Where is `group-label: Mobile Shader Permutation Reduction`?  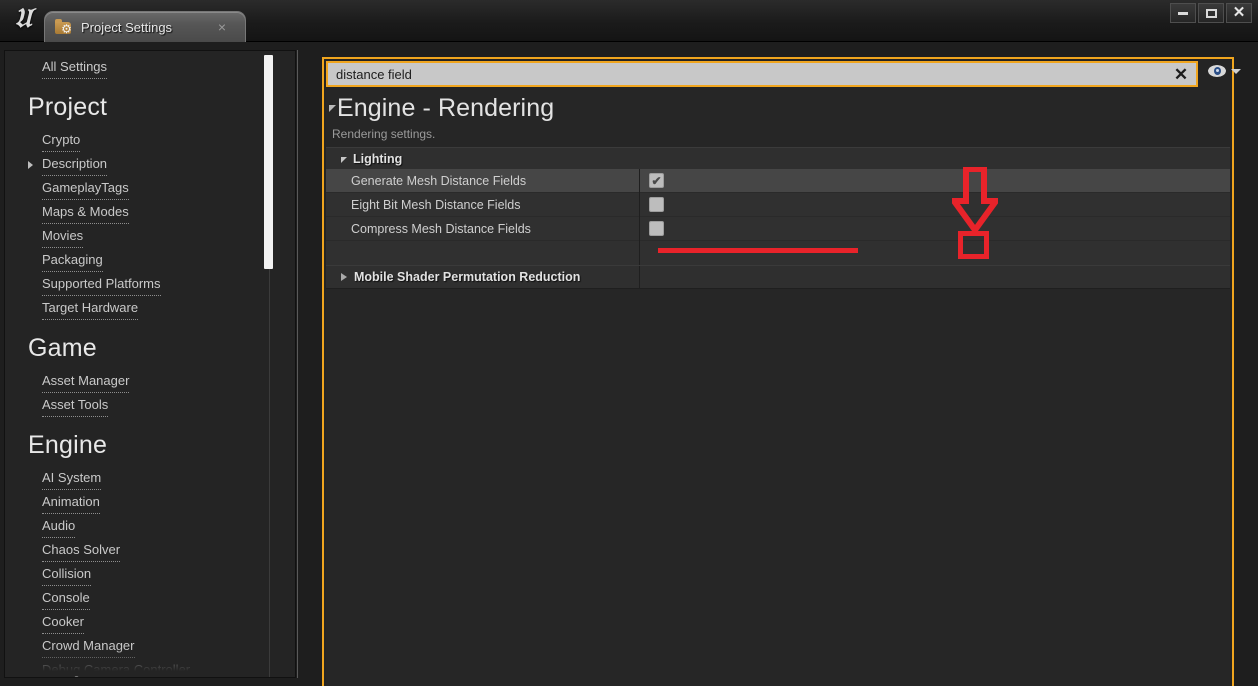 group-label: Mobile Shader Permutation Reduction is located at coordinates (467, 277).